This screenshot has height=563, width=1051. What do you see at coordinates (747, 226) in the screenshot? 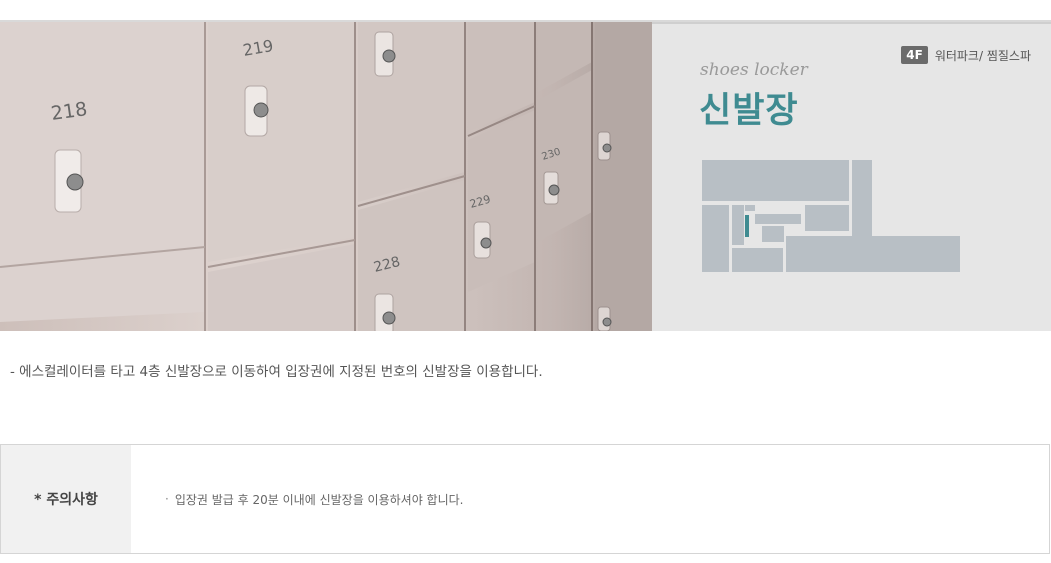
I see `shoes-locker-marker` at bounding box center [747, 226].